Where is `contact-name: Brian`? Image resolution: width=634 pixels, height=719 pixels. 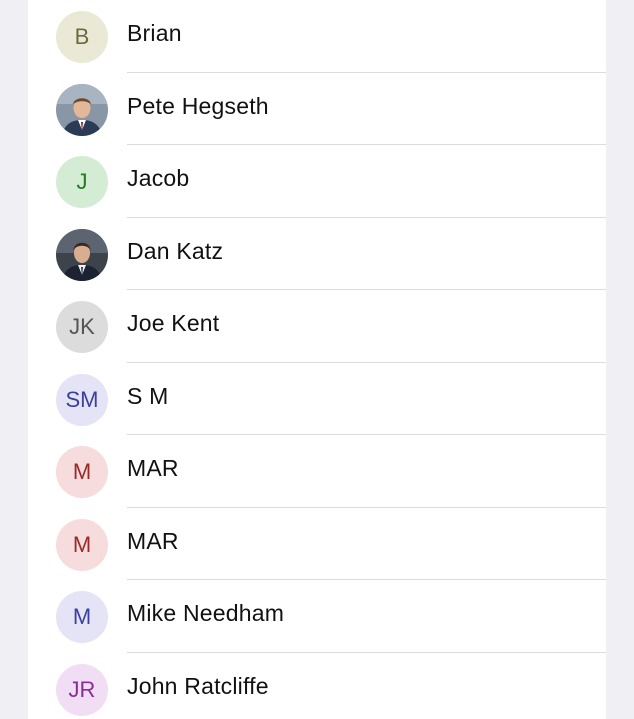
contact-name: Brian is located at coordinates (154, 33).